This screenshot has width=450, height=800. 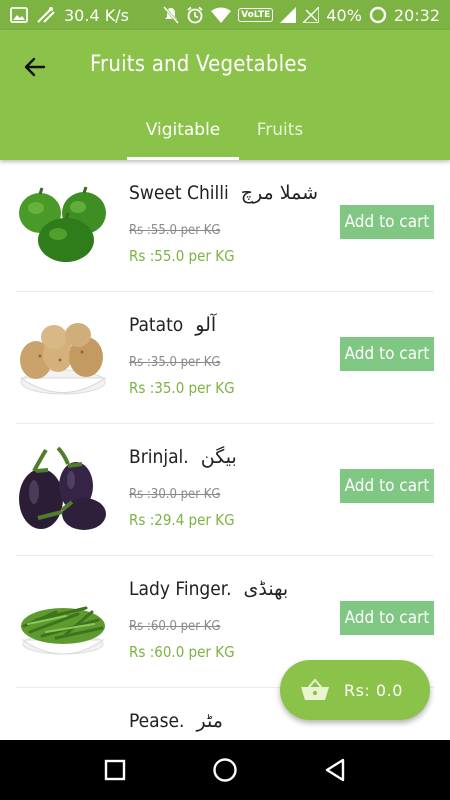 What do you see at coordinates (311, 15) in the screenshot?
I see `no-sim-signal-icon` at bounding box center [311, 15].